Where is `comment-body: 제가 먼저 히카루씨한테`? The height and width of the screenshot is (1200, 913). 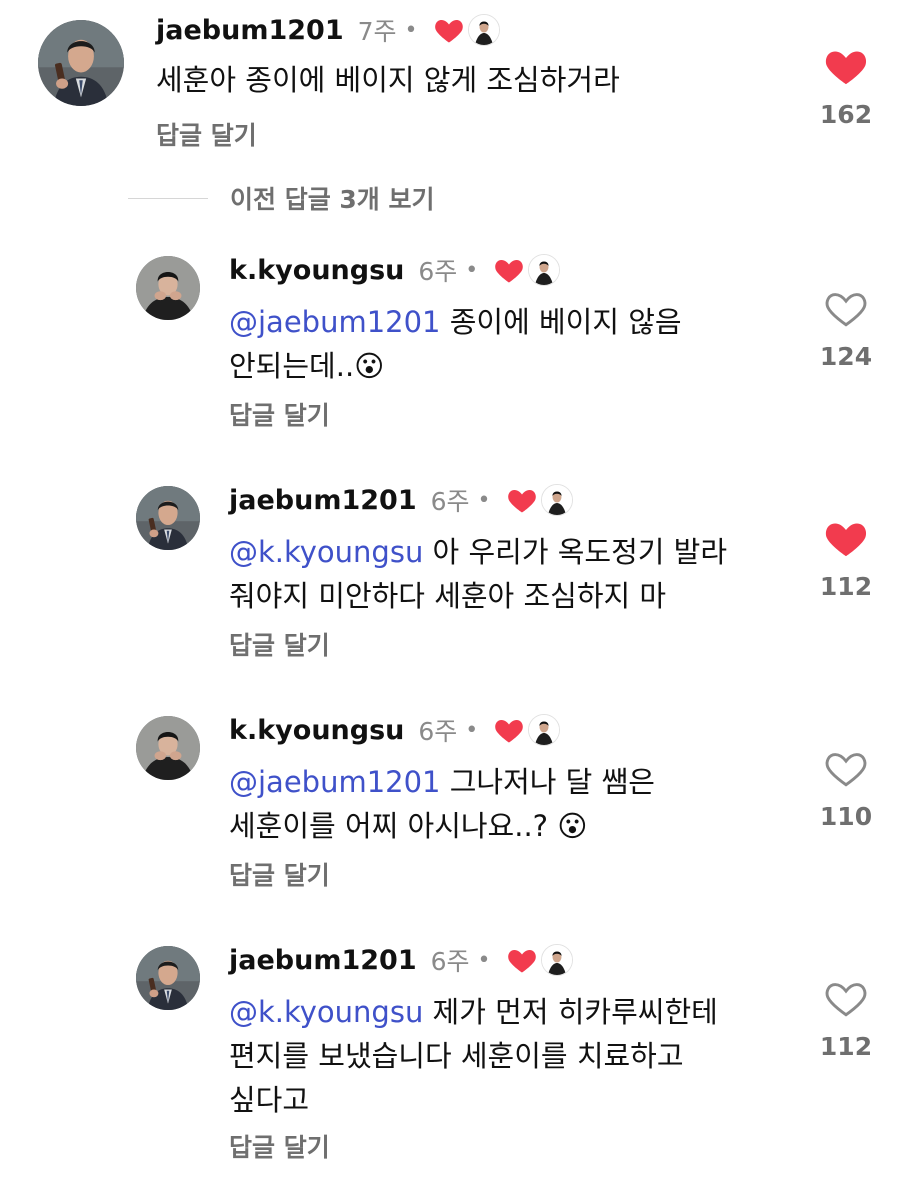 comment-body: 제가 먼저 히카루씨한테 is located at coordinates (570, 1012).